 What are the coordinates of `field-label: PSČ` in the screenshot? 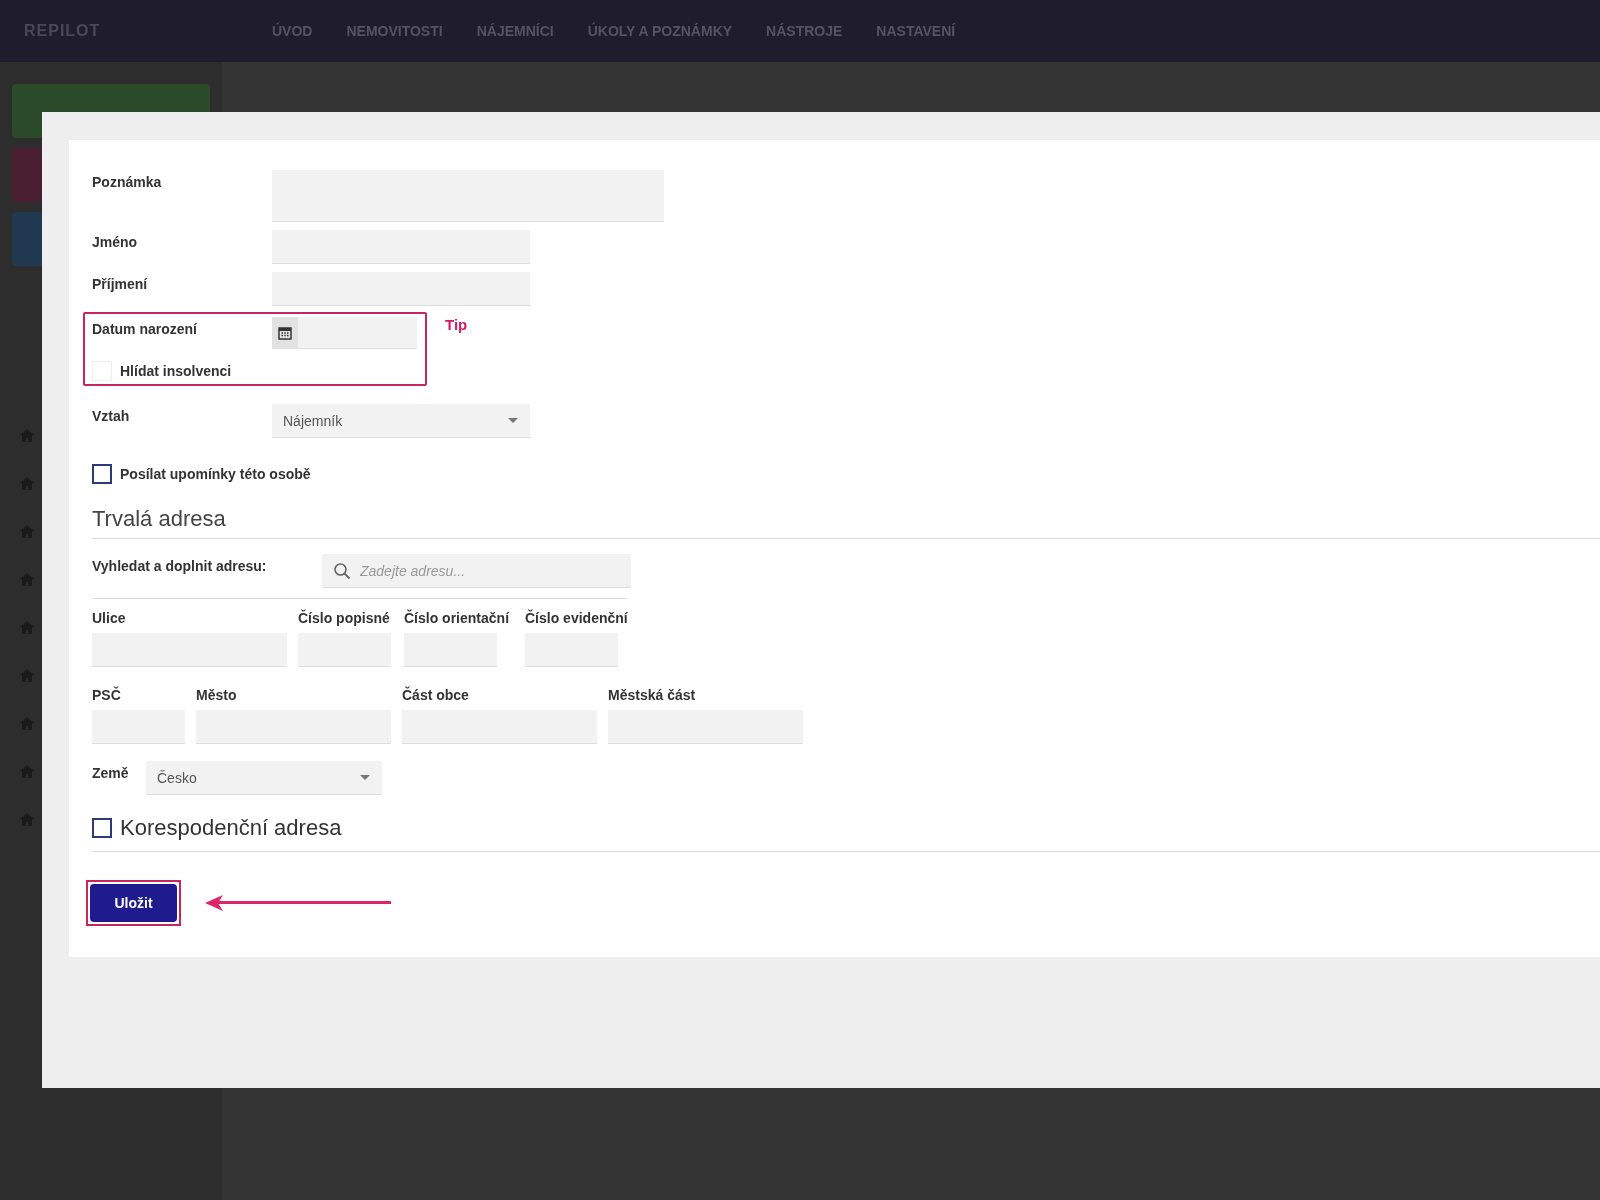 It's located at (107, 695).